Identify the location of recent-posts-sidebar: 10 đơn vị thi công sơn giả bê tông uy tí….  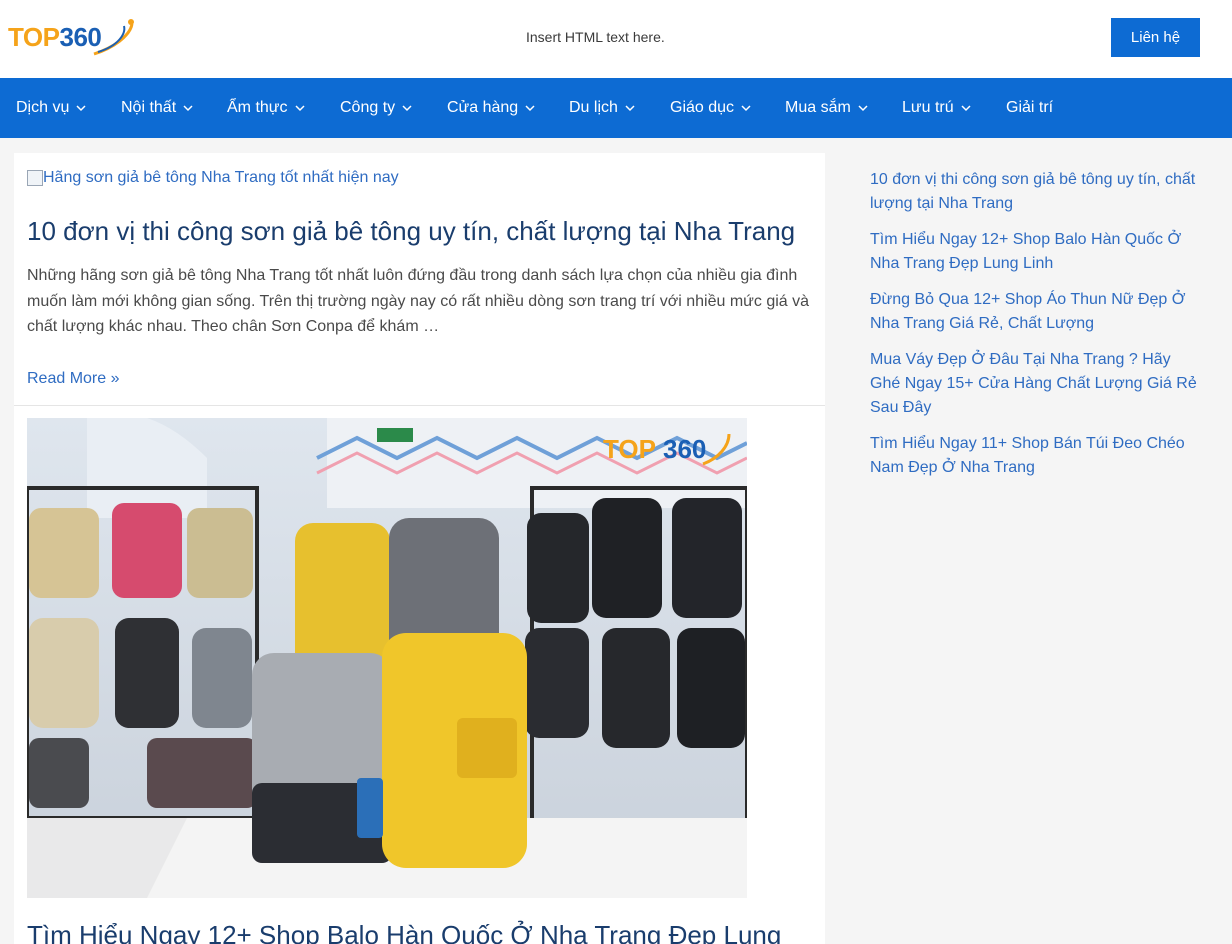
(1035, 330).